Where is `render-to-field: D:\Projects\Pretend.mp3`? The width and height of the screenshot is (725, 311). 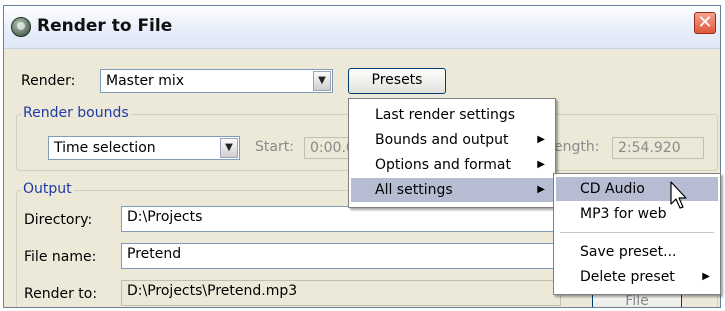 render-to-field: D:\Projects\Pretend.mp3 is located at coordinates (341, 293).